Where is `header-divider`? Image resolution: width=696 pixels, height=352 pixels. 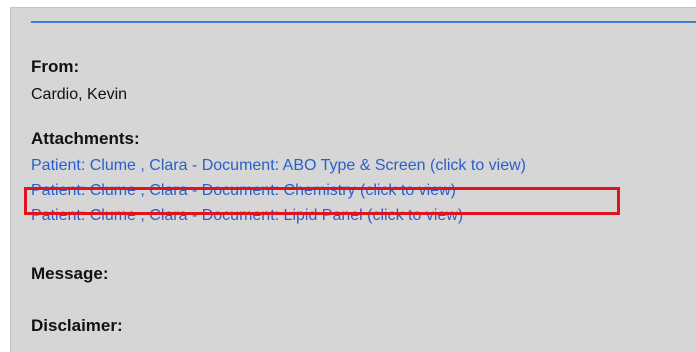
header-divider is located at coordinates (363, 22).